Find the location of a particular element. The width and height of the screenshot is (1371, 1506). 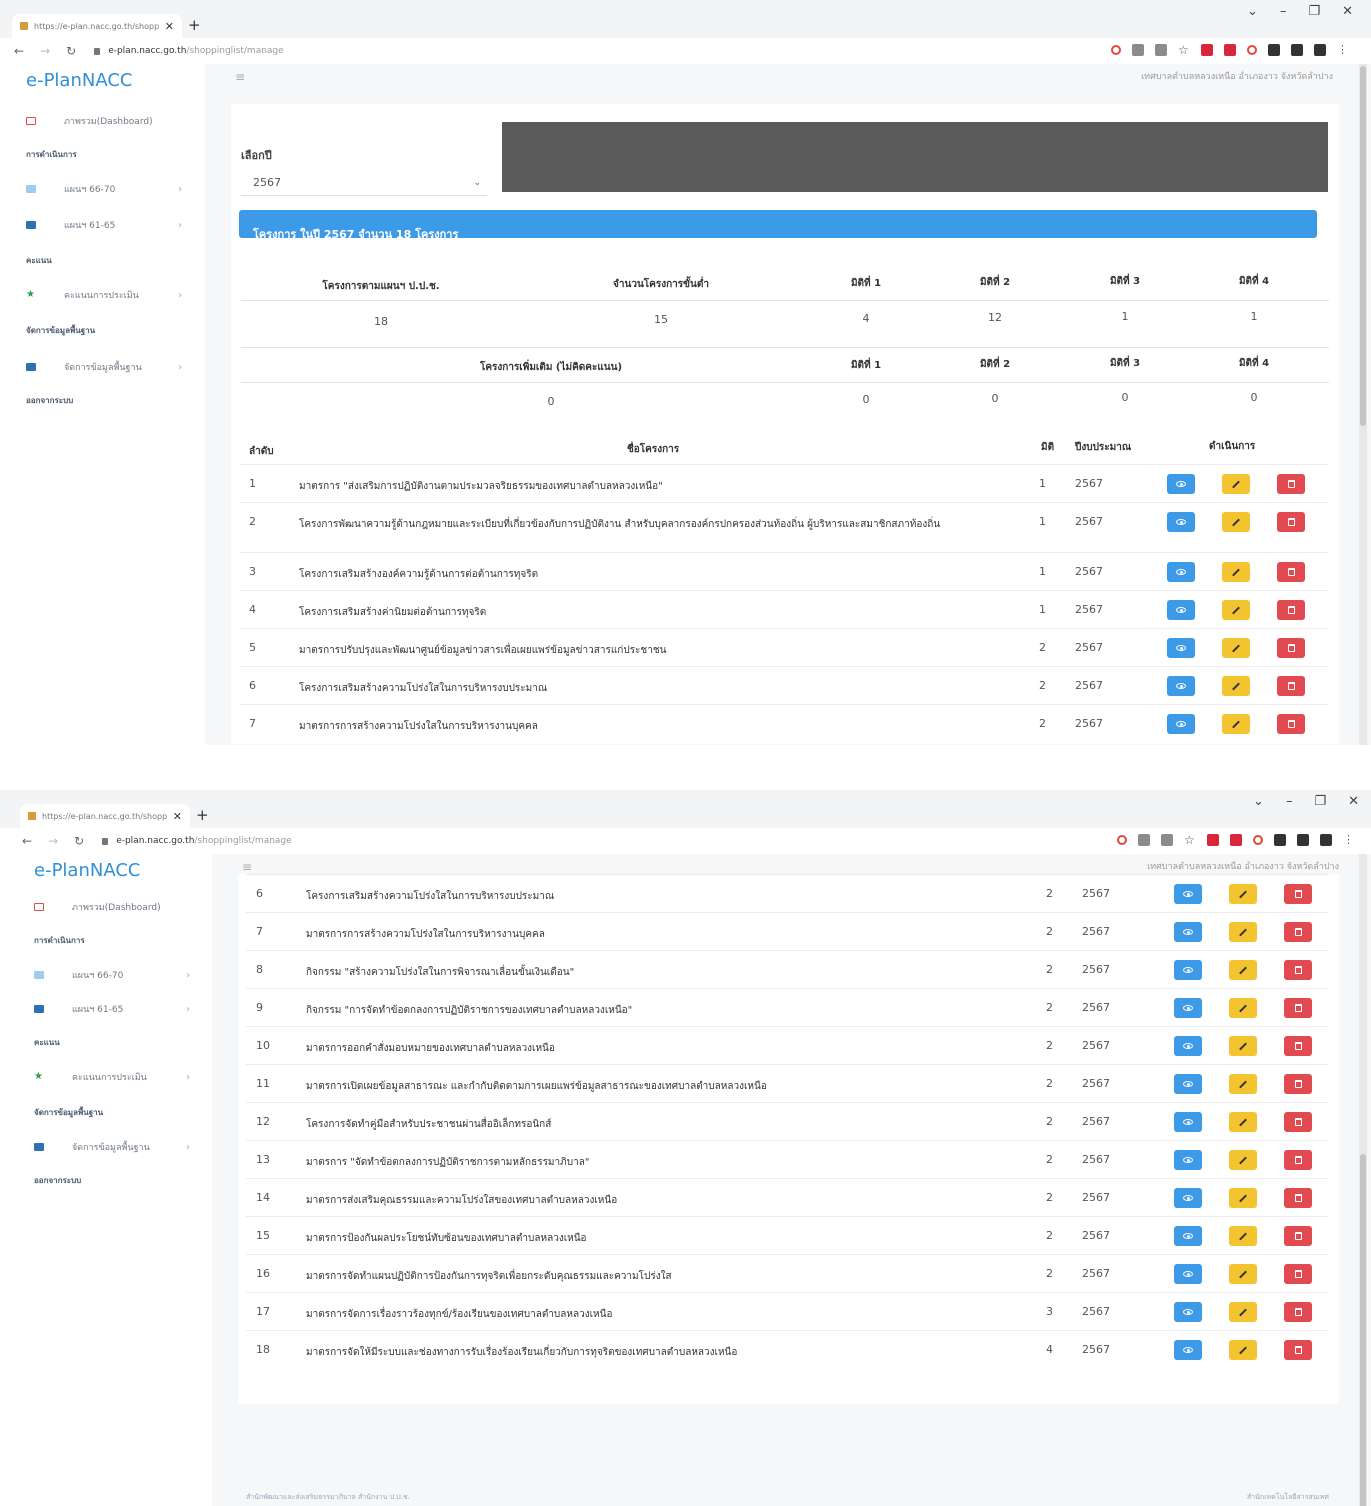

sidebar-logout: ออกจากระบบ is located at coordinates (49, 400).